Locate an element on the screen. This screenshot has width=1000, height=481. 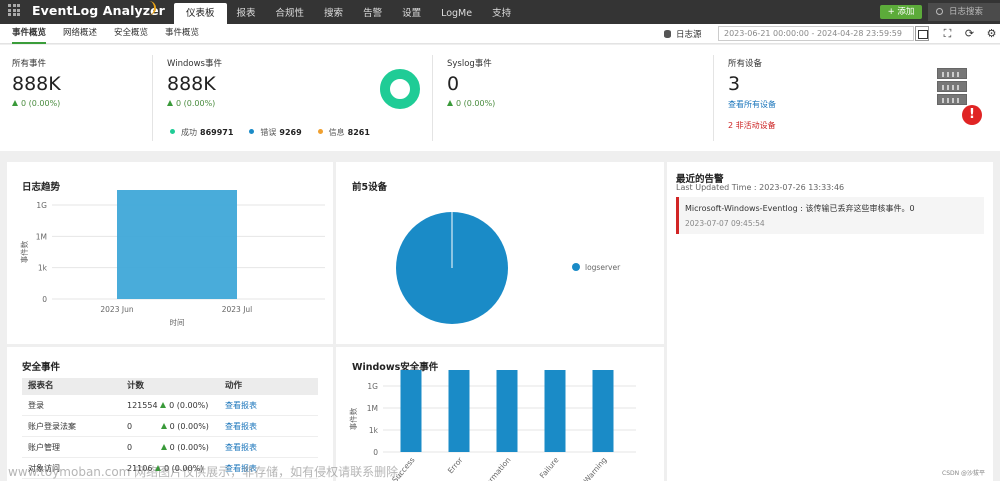
log-source-button: 日志源 is located at coordinates (683, 34).